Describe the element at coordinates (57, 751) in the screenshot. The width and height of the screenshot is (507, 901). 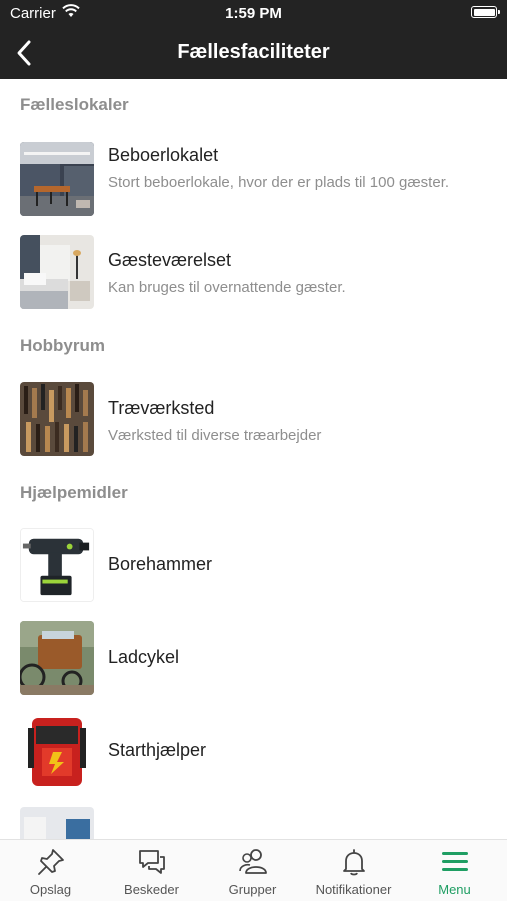
I see `starthjaelper-thumbnail` at that location.